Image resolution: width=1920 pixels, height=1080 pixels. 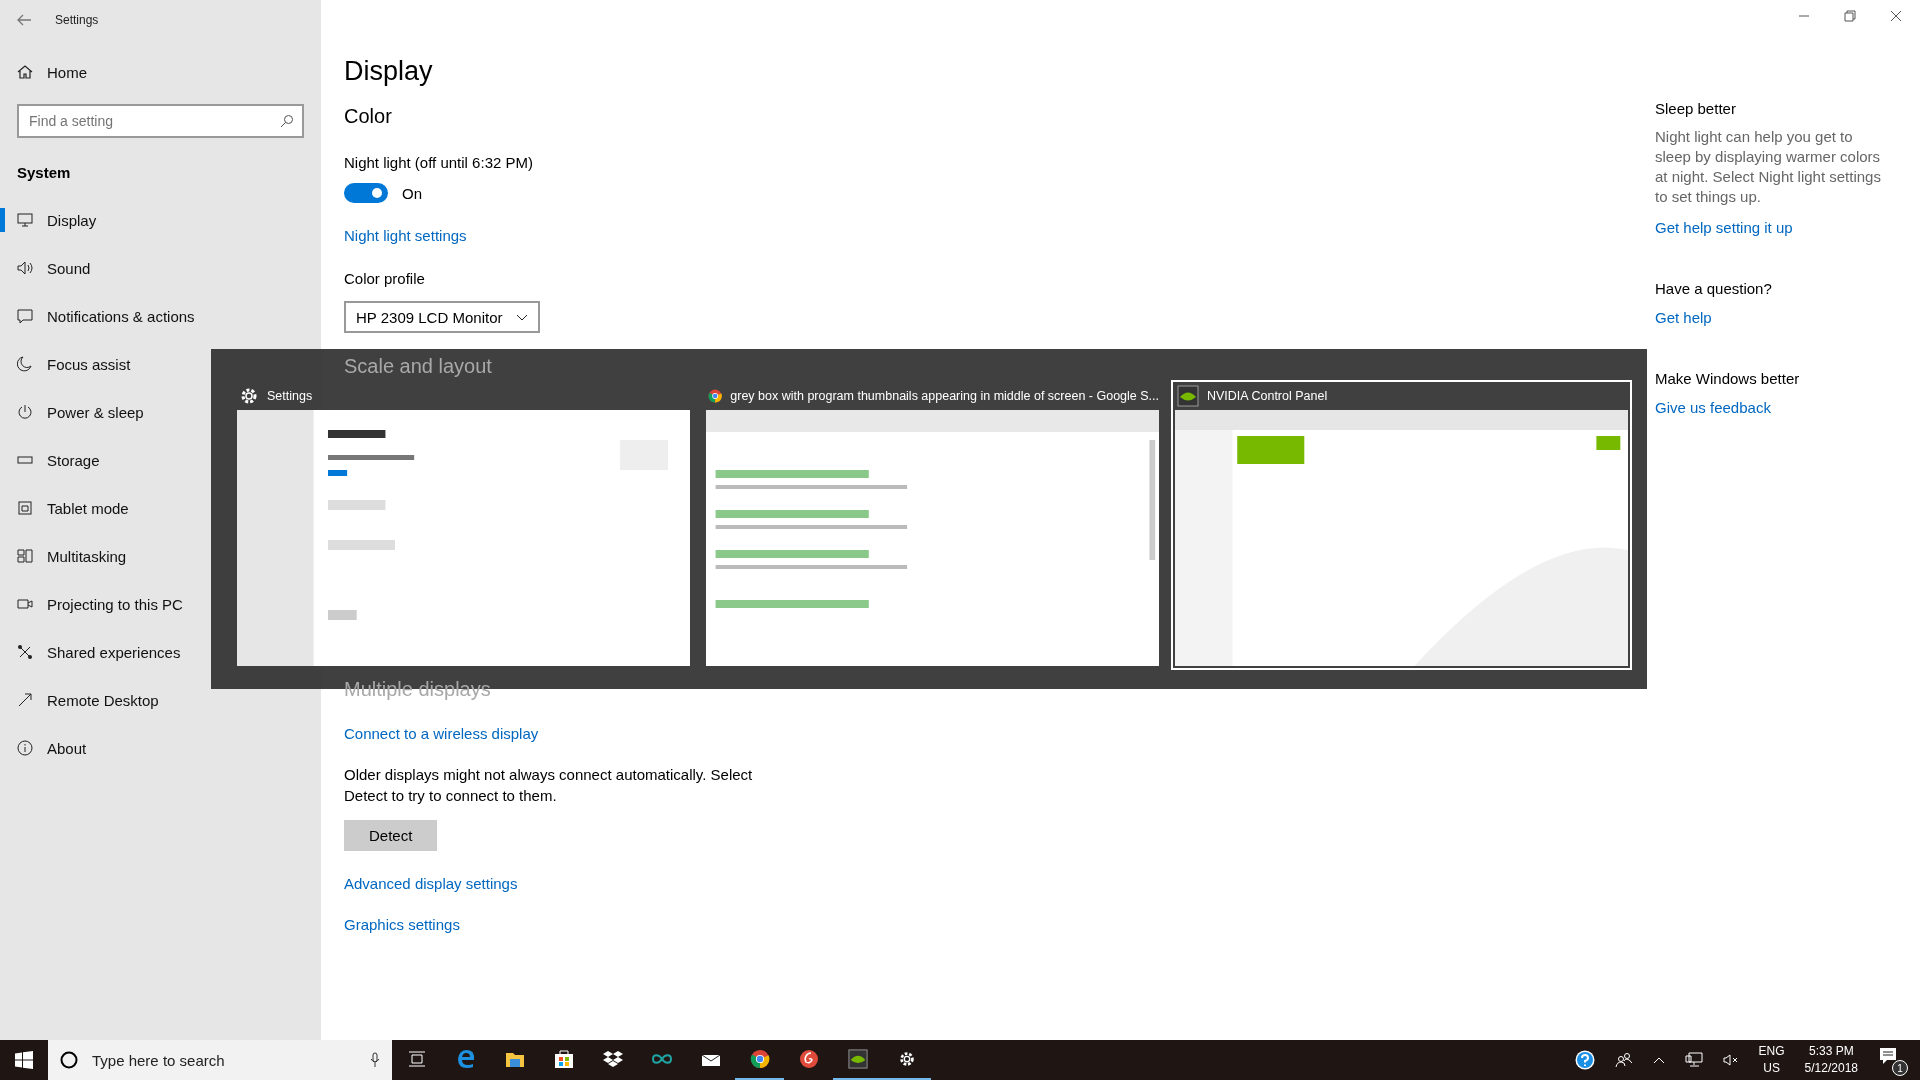 What do you see at coordinates (1713, 407) in the screenshot?
I see `help-link: Give us feedback` at bounding box center [1713, 407].